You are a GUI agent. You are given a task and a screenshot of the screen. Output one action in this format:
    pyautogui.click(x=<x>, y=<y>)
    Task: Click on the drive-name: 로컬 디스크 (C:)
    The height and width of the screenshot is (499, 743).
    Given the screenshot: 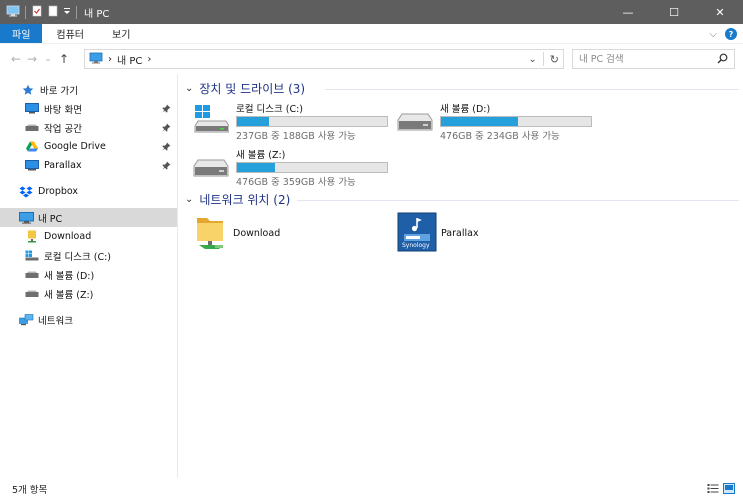 What is the action you would take?
    pyautogui.click(x=269, y=109)
    